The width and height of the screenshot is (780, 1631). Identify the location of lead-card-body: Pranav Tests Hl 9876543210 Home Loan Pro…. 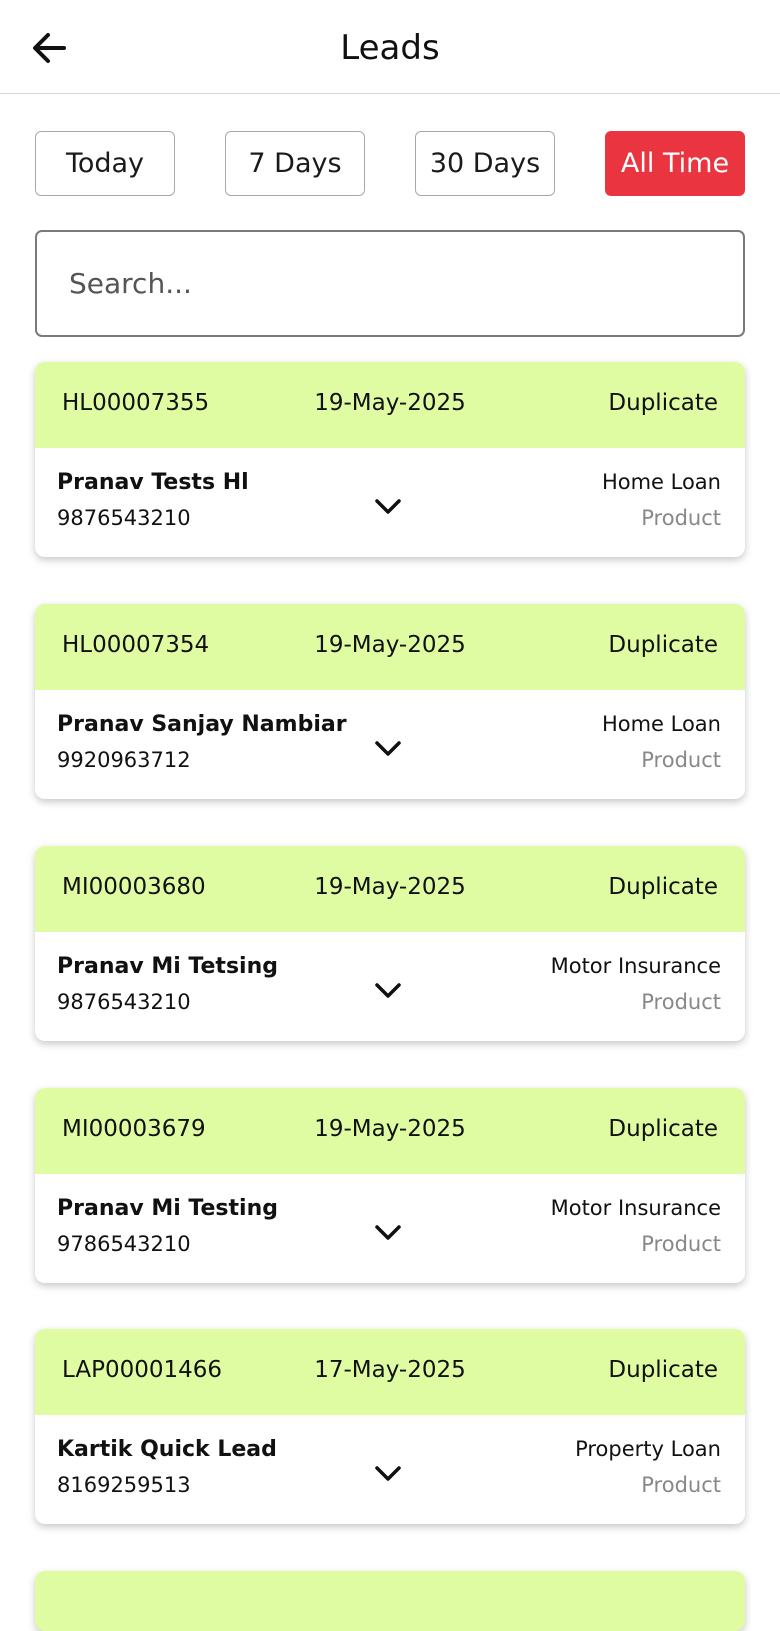
(390, 502).